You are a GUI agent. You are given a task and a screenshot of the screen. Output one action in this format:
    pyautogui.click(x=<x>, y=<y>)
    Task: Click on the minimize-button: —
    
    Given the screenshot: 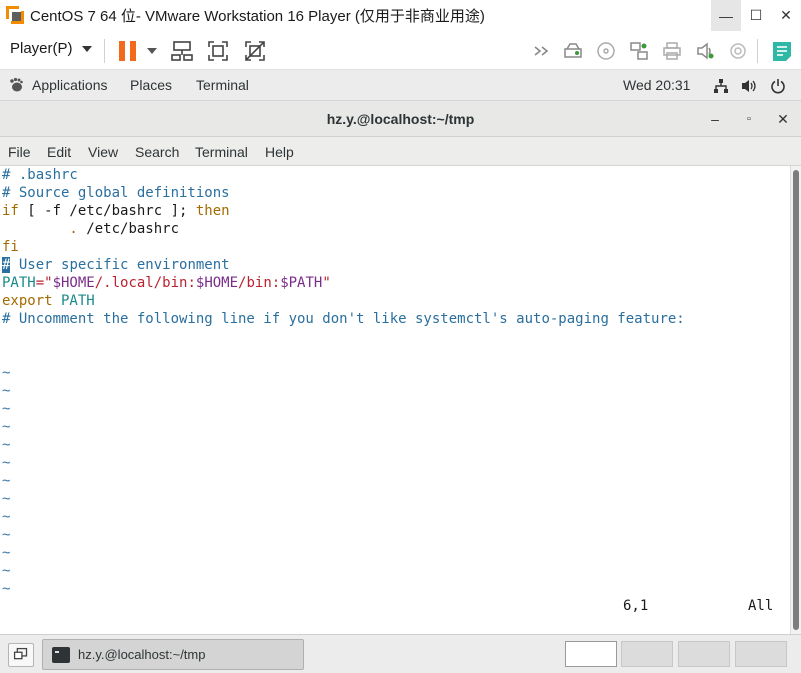 What is the action you would take?
    pyautogui.click(x=726, y=15)
    